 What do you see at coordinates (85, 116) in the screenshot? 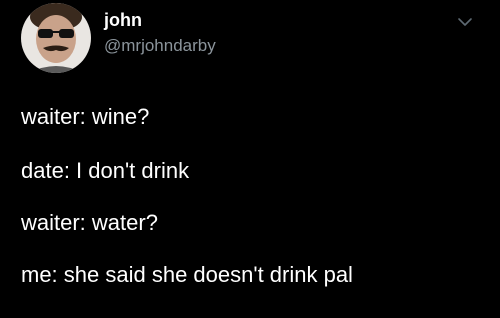
I see `tweet-text-line: waiter: wine?` at bounding box center [85, 116].